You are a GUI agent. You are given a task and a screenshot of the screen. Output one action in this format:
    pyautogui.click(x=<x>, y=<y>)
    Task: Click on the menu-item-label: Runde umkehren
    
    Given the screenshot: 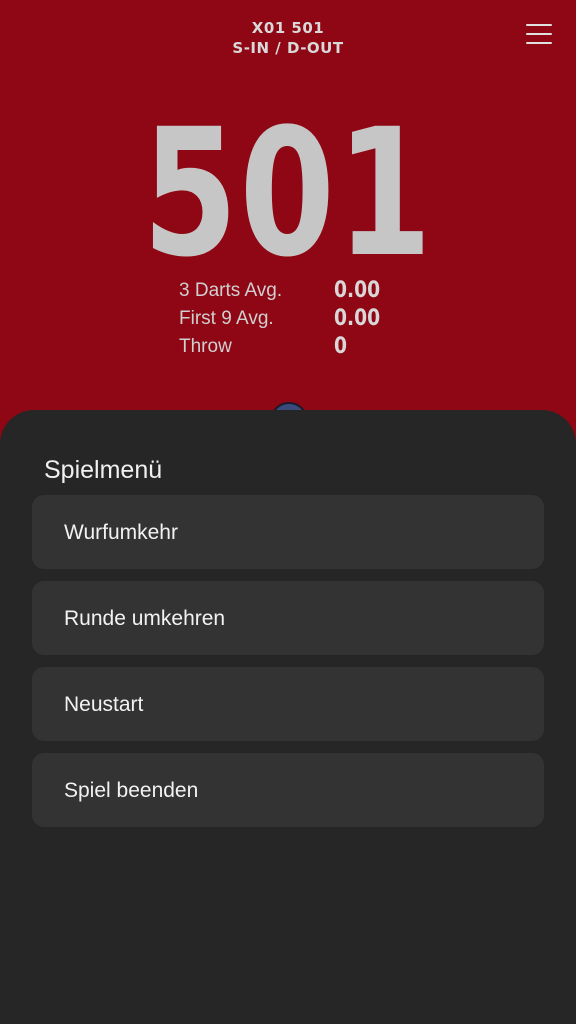 What is the action you would take?
    pyautogui.click(x=145, y=618)
    